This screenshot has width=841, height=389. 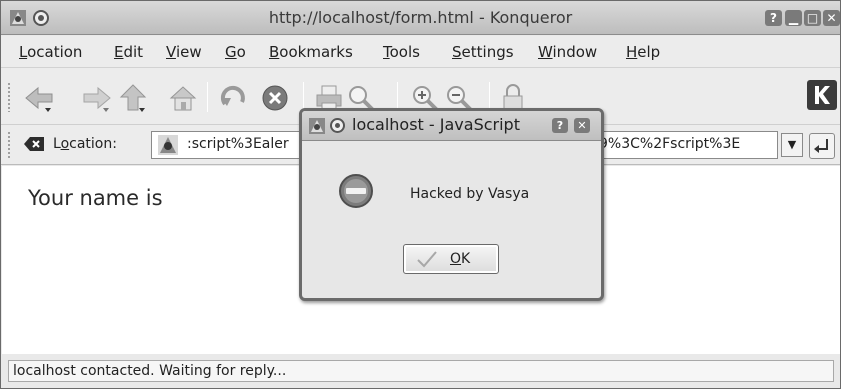 I want to click on menu-settings: Settings, so click(x=483, y=52).